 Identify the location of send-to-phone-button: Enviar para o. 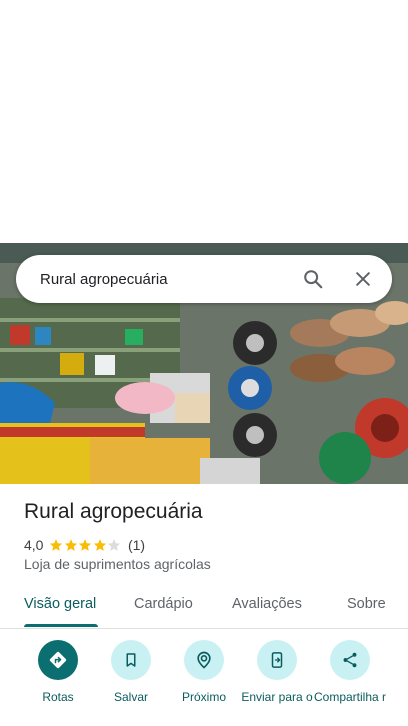
(277, 672).